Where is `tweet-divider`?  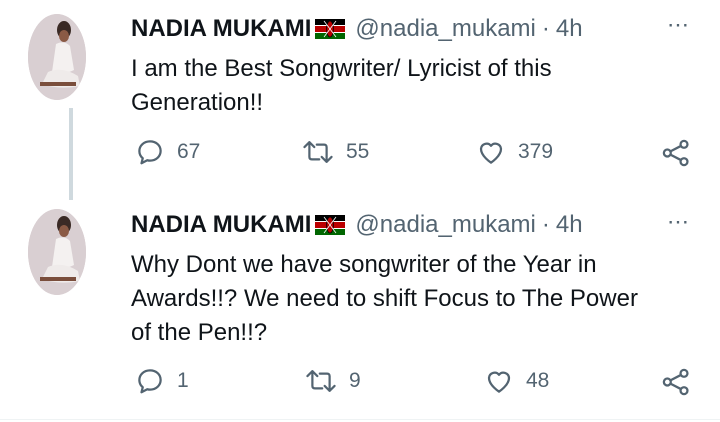 tweet-divider is located at coordinates (360, 419).